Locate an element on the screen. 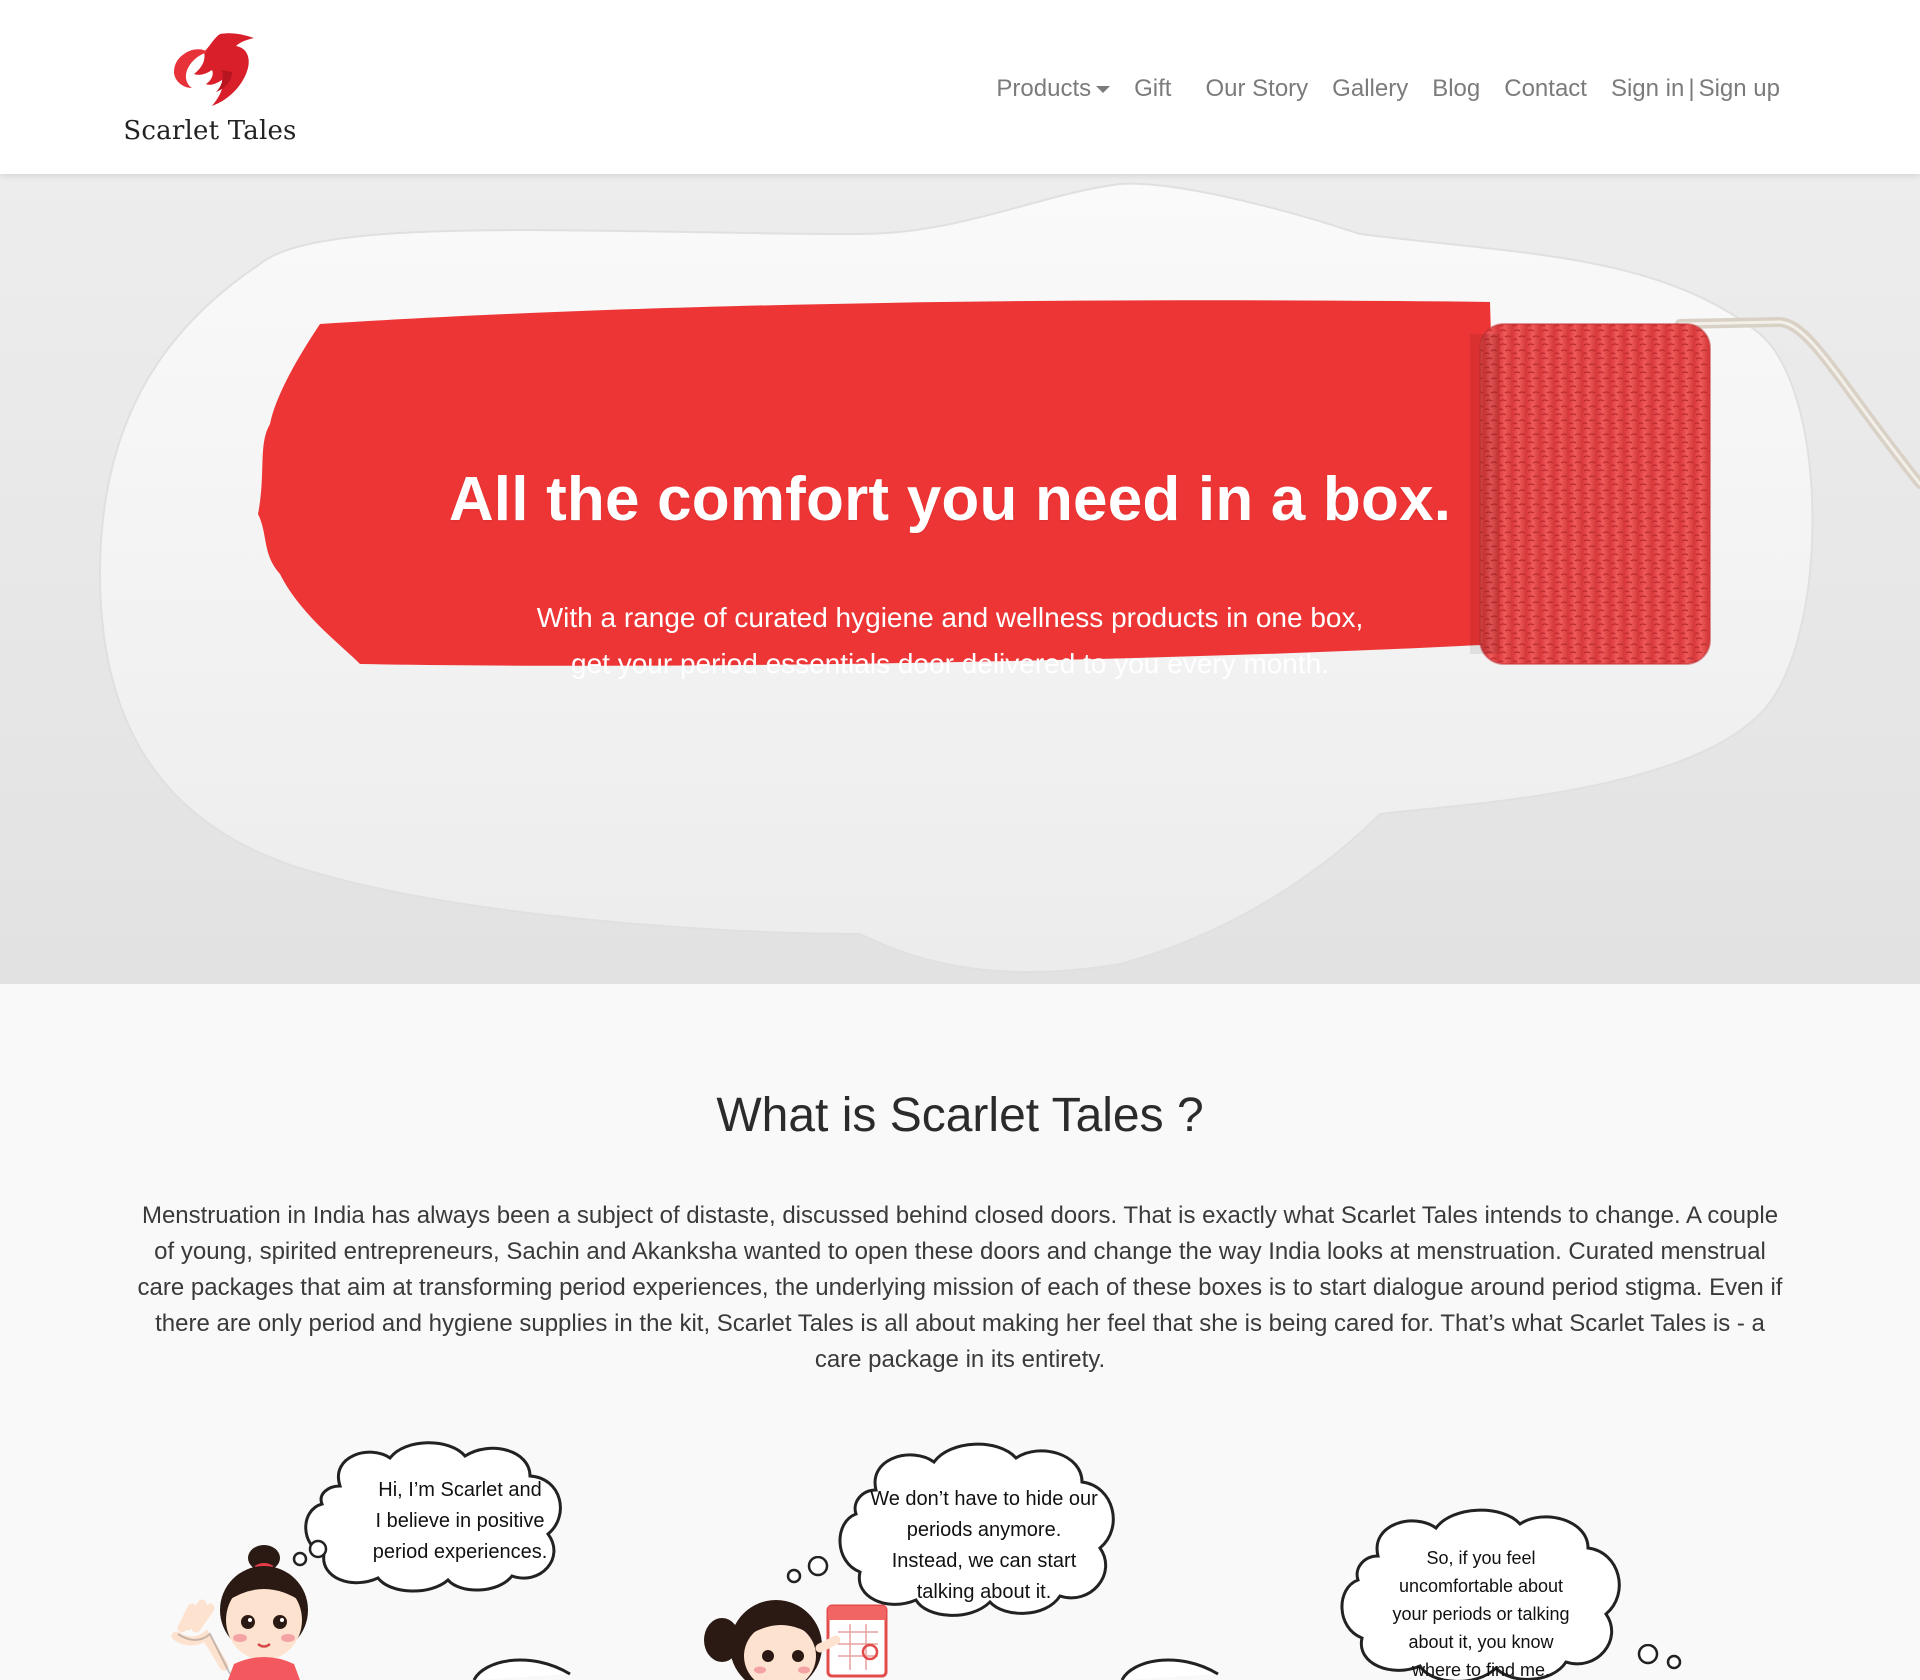  brand-name: Scarlet Tales is located at coordinates (210, 131).